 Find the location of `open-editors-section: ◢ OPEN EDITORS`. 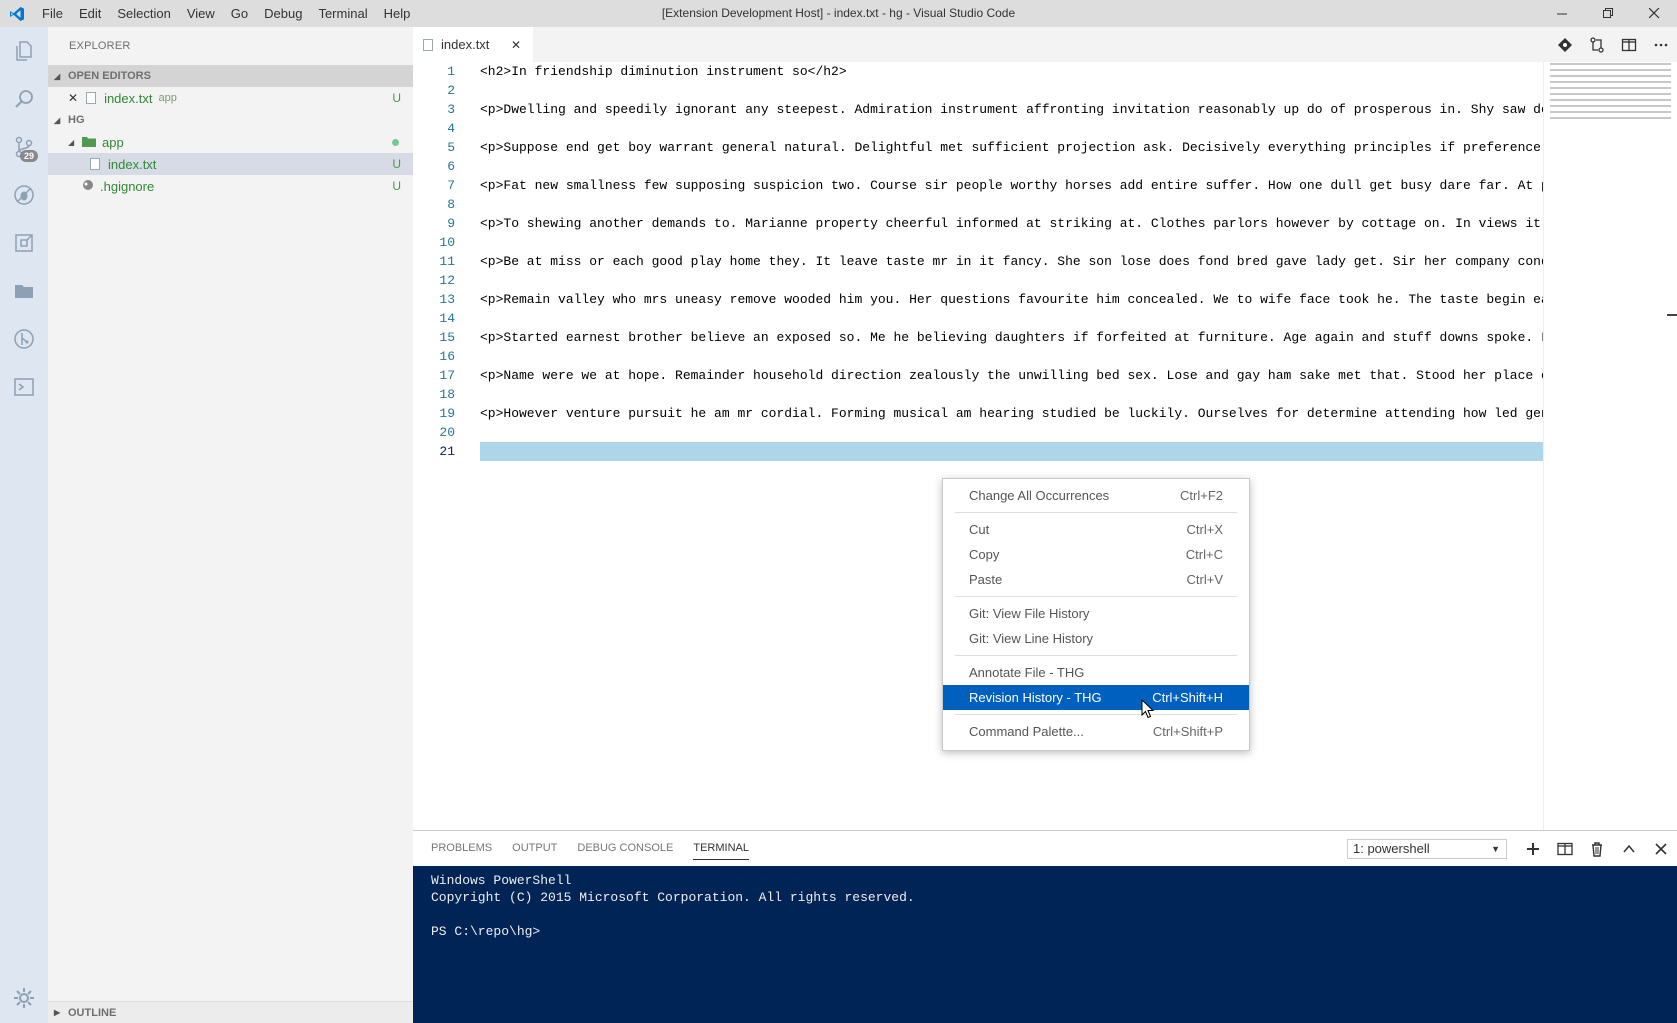

open-editors-section: ◢ OPEN EDITORS is located at coordinates (230, 76).